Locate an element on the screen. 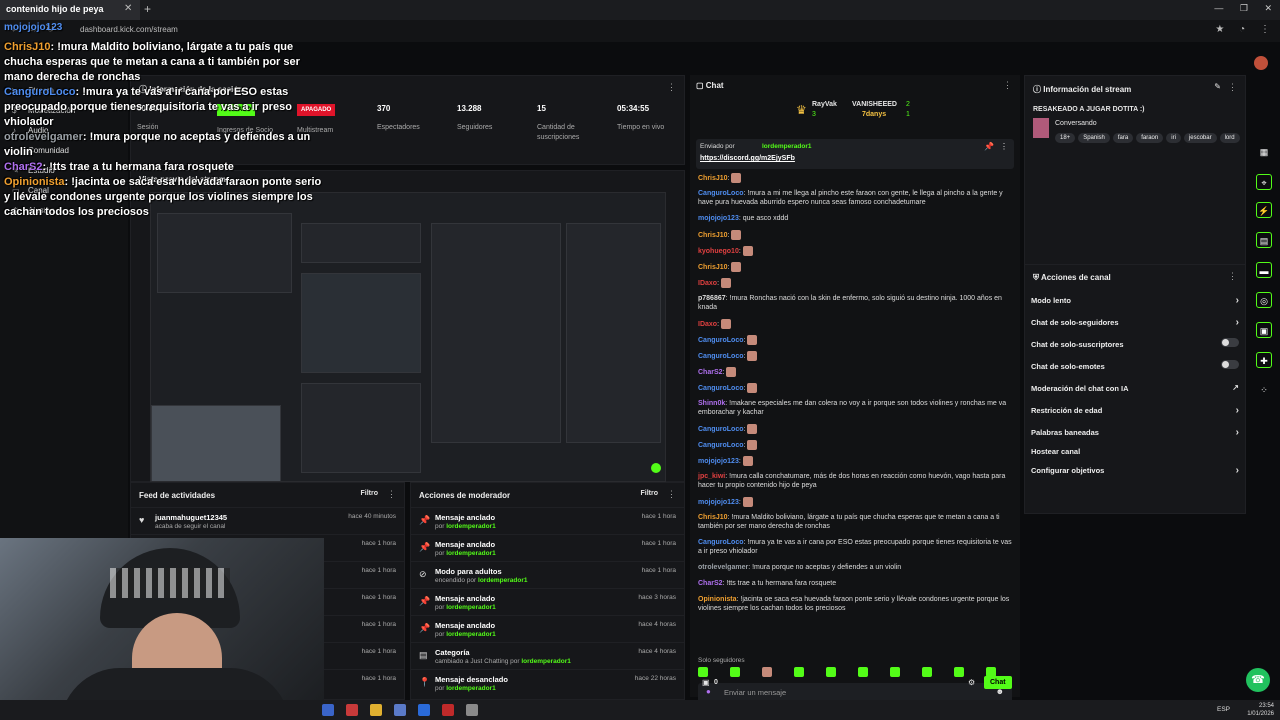  support-chat-button: ☎ is located at coordinates (1258, 680).